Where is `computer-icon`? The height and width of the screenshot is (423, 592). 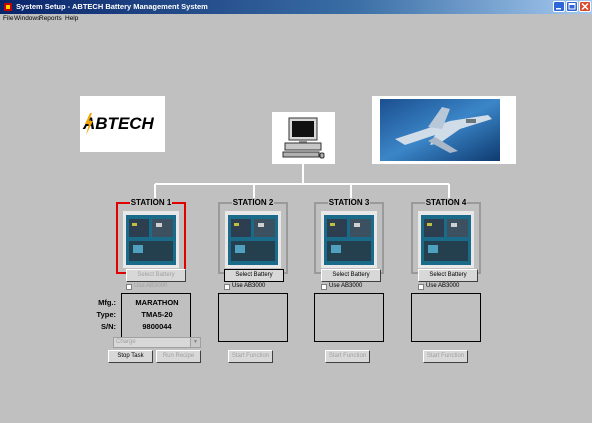 computer-icon is located at coordinates (303, 138).